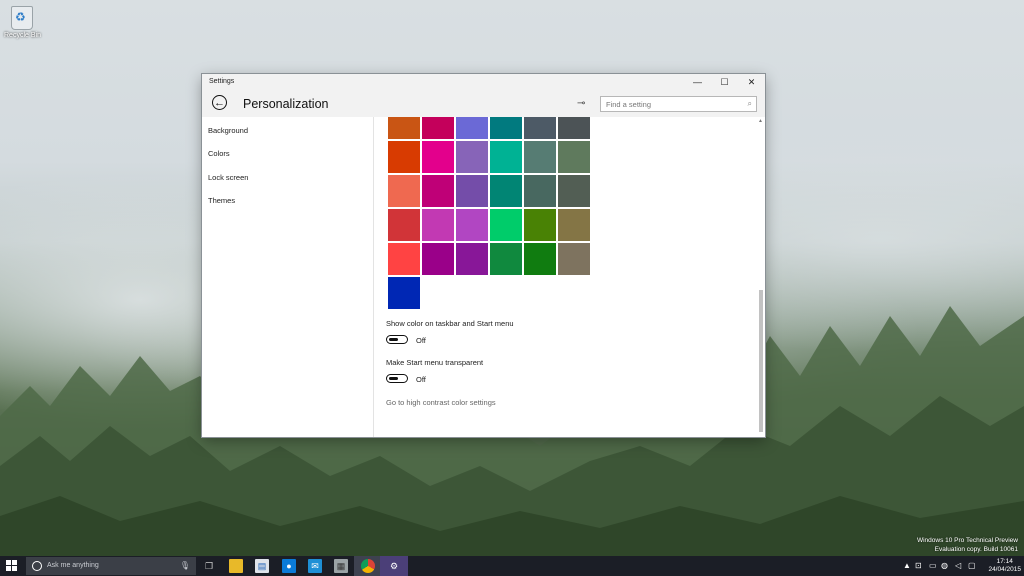  Describe the element at coordinates (629, 104) in the screenshot. I see `search-placeholder: Find a setting` at that location.